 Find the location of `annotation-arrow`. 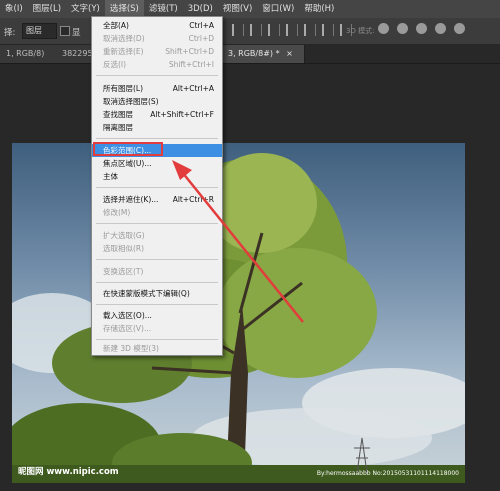

annotation-arrow is located at coordinates (238, 241).